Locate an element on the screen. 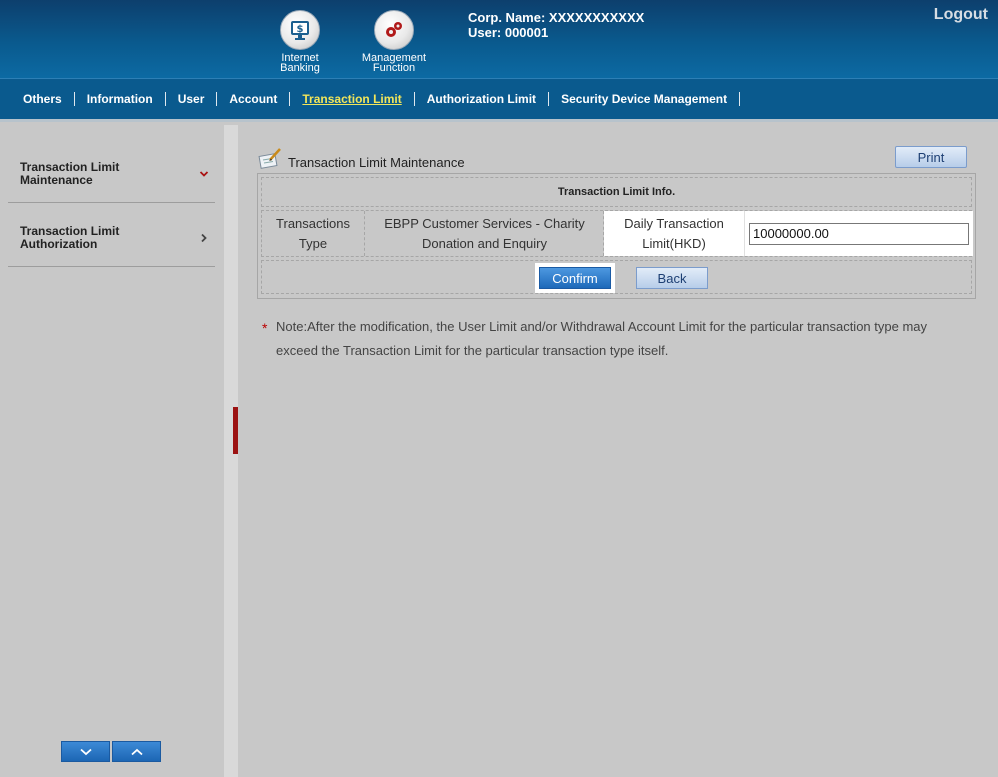 This screenshot has height=777, width=998. corp-info: Corp. Name: XXXXXXXXXXX User: 000001 is located at coordinates (556, 25).